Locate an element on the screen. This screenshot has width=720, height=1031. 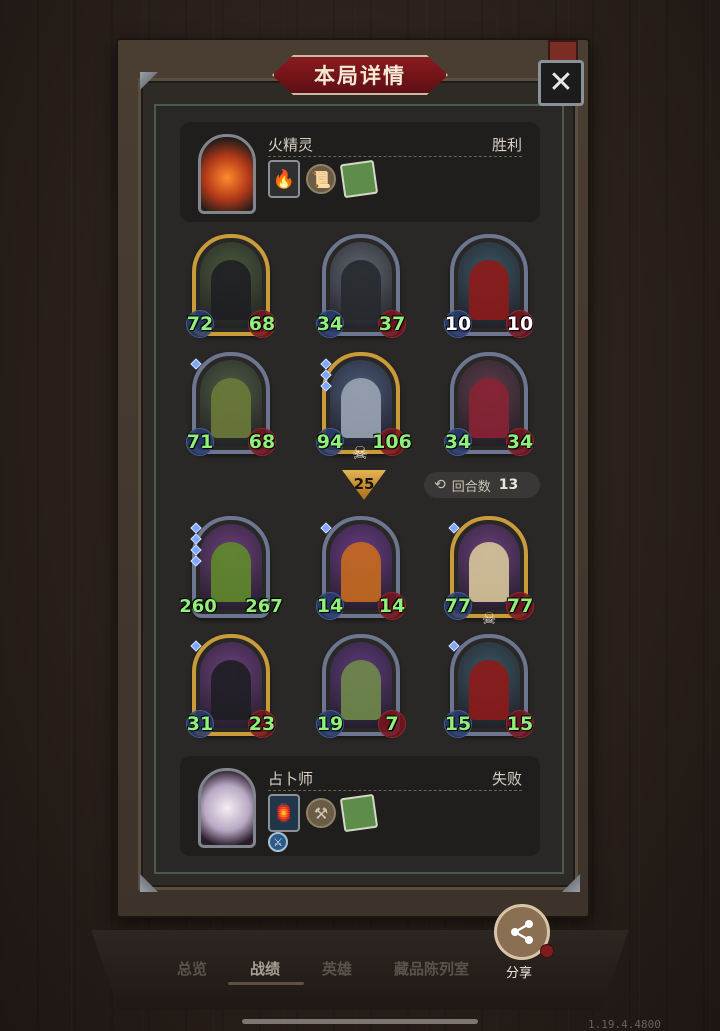
attack-stat: 10 is located at coordinates (458, 324).